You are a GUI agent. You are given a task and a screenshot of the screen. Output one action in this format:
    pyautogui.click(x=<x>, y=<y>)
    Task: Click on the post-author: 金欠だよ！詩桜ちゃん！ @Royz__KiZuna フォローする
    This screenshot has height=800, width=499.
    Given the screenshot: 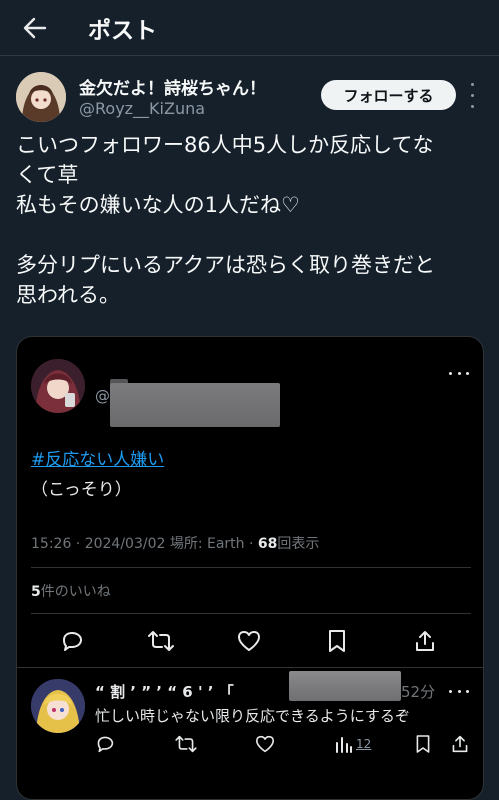 What is the action you would take?
    pyautogui.click(x=251, y=97)
    